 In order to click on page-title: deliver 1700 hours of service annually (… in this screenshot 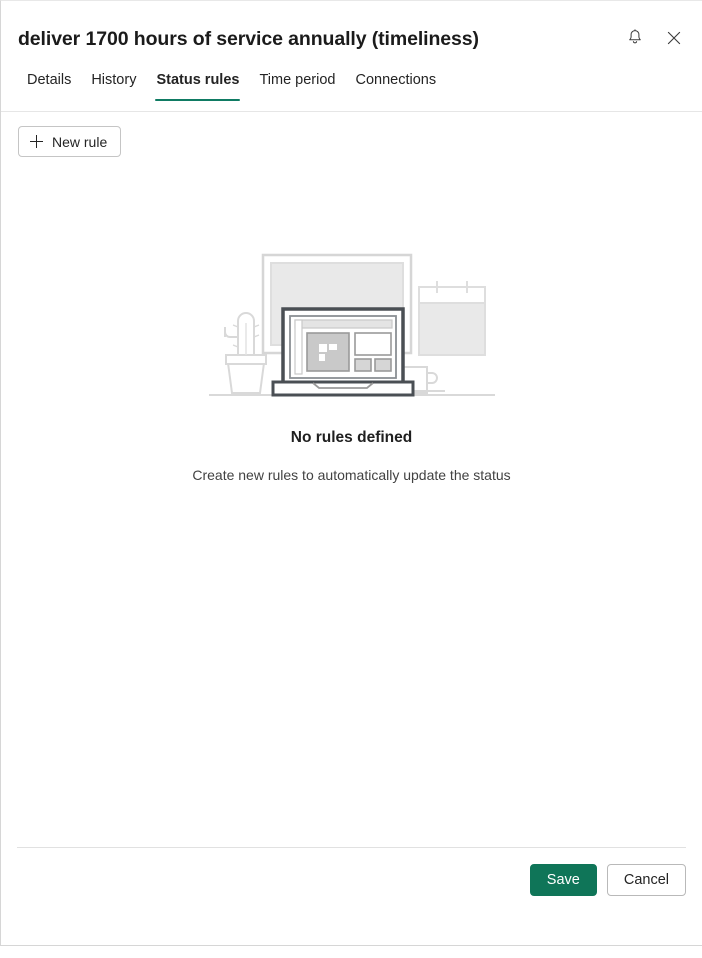, I will do `click(248, 39)`.